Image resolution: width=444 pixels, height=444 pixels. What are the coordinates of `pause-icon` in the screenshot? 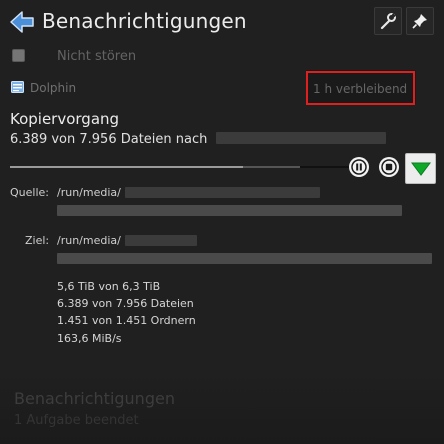 It's located at (359, 167).